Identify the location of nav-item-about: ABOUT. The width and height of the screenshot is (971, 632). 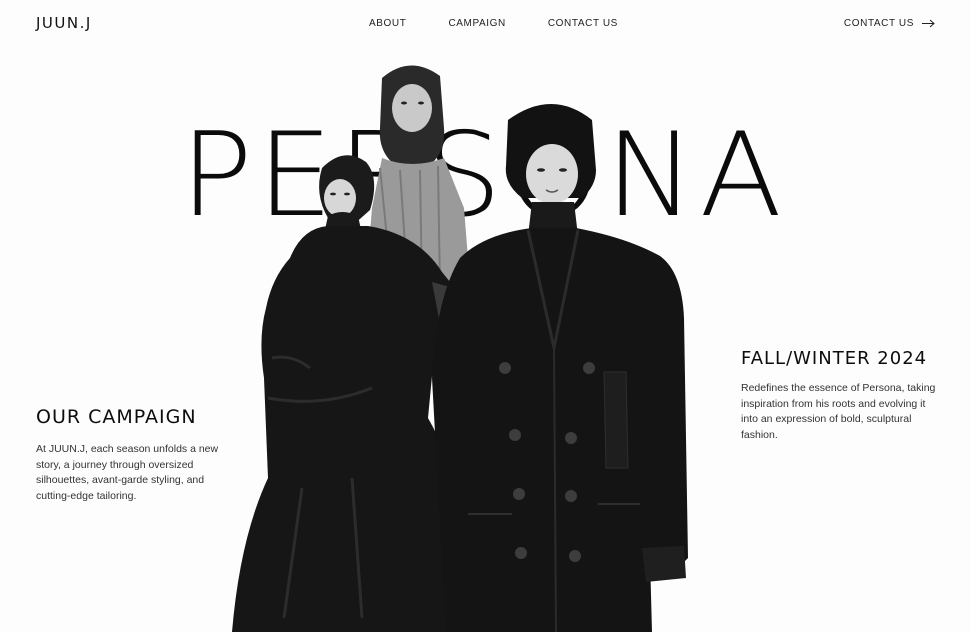
(387, 23).